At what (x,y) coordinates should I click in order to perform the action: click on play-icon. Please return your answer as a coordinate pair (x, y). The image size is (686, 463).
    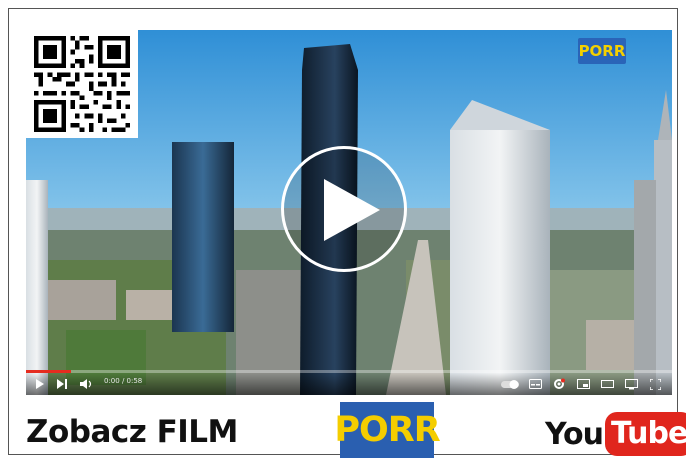
    Looking at the image, I should click on (40, 384).